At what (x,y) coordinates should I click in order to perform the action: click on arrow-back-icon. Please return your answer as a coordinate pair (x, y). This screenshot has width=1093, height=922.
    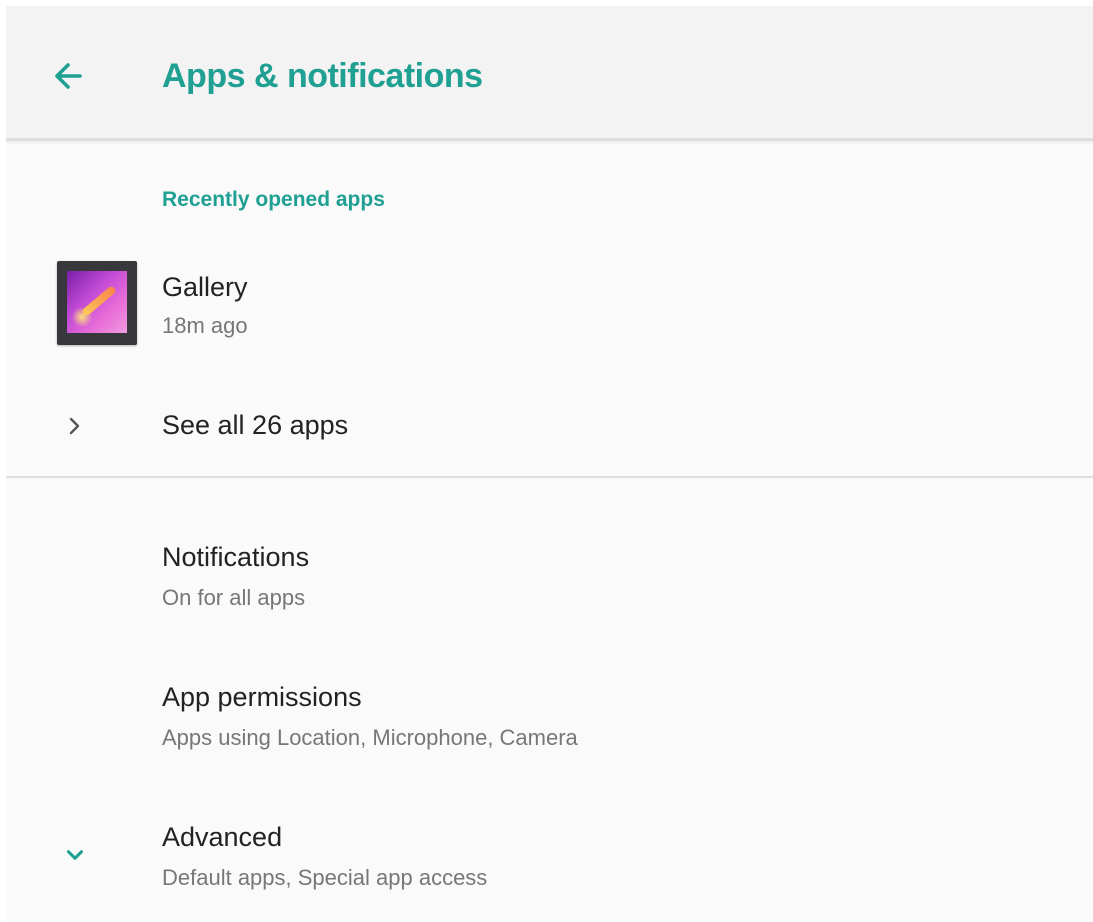
    Looking at the image, I should click on (68, 76).